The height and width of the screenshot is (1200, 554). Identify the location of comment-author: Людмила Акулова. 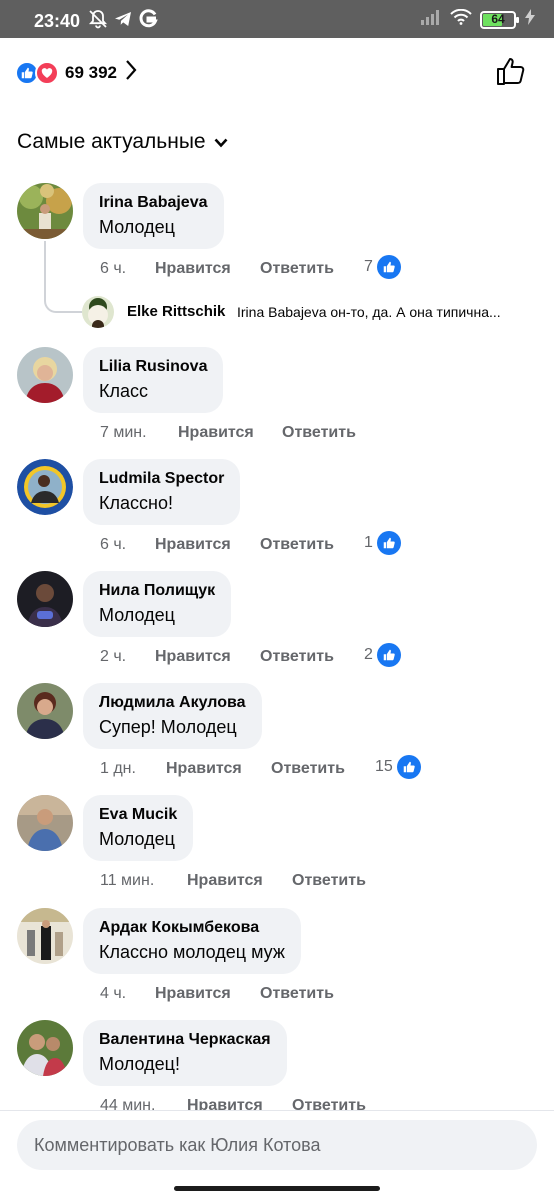
(172, 703).